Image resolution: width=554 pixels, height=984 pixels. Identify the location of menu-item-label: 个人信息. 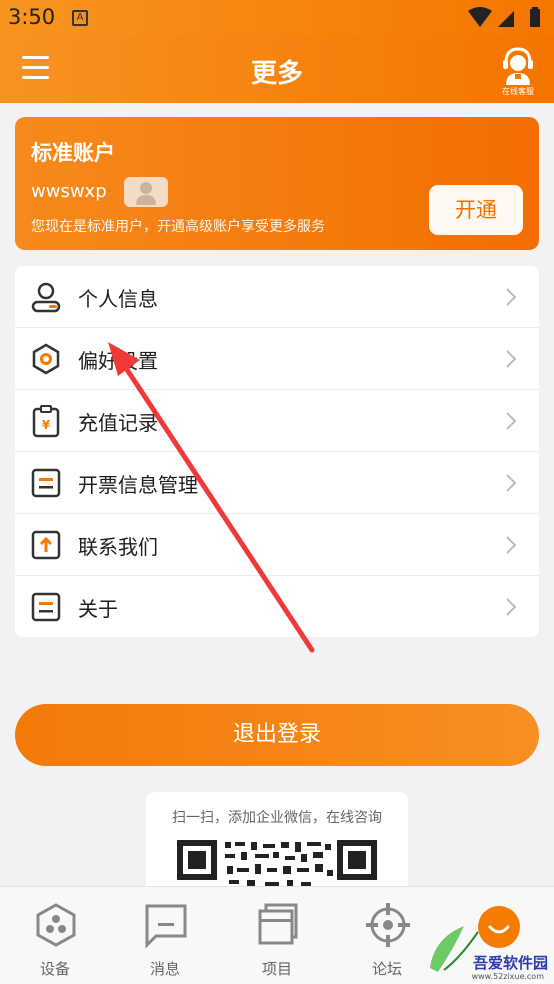
(118, 299).